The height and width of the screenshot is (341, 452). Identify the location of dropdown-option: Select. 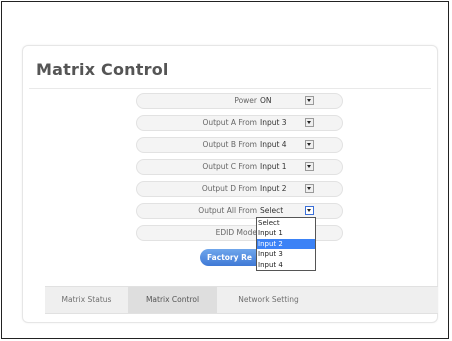
(286, 223).